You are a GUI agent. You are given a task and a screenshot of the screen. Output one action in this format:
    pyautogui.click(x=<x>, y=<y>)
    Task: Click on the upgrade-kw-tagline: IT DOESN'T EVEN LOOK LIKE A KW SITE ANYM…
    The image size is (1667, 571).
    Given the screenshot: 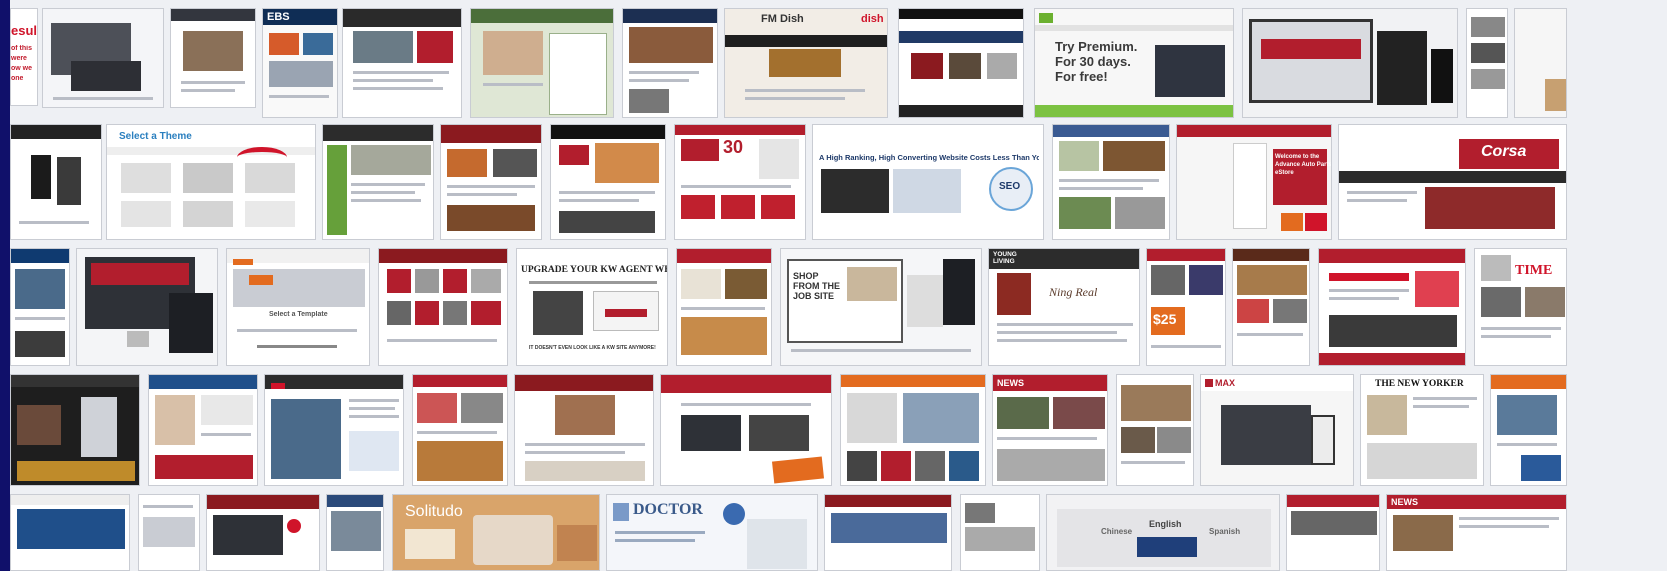 What is the action you would take?
    pyautogui.click(x=592, y=348)
    